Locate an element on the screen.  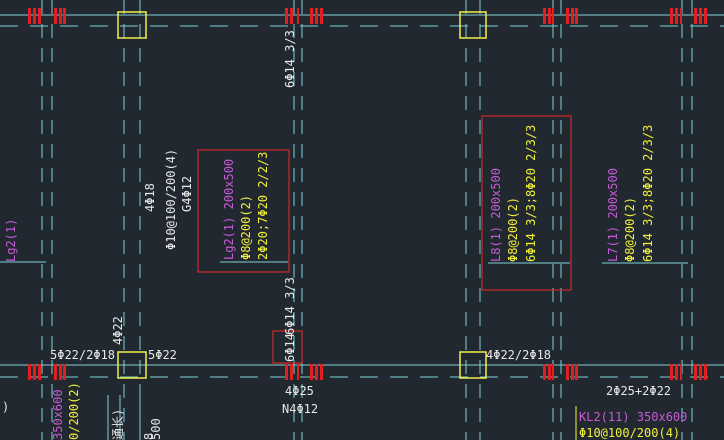
kl2-title: KL2(11) 350x600 is located at coordinates (633, 417).